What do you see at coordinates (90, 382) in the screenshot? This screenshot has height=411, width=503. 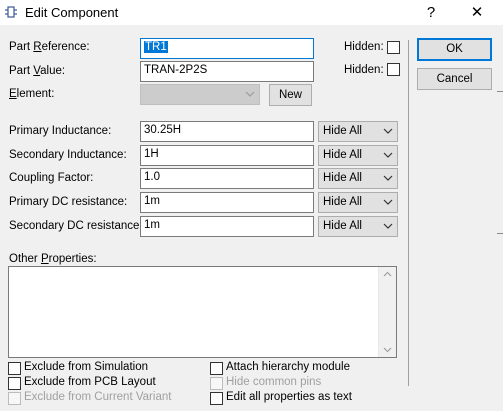 I see `option-label: Exclude from PCB Layout` at bounding box center [90, 382].